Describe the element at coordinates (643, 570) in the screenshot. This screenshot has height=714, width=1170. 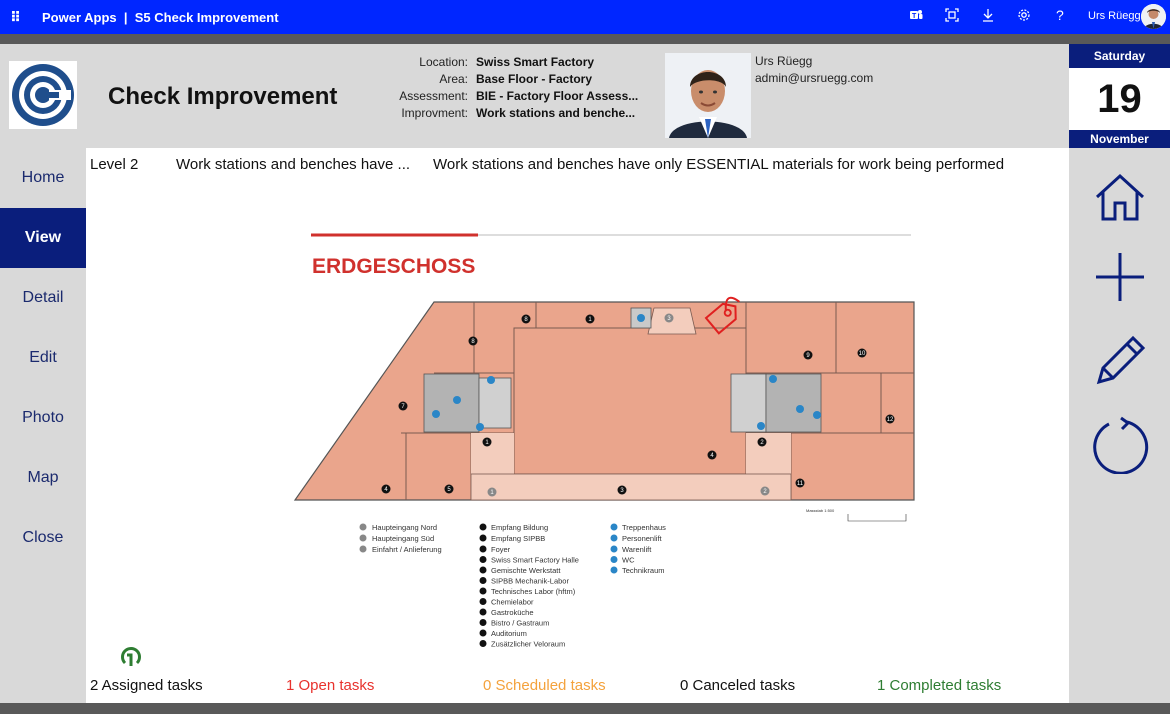
I see `legend-item: Technikraum` at that location.